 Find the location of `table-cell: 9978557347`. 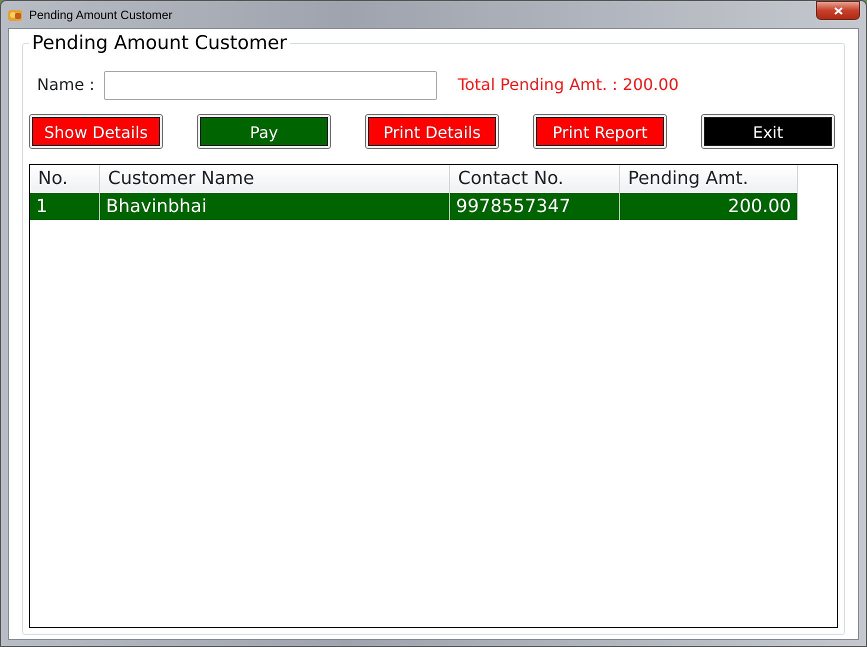

table-cell: 9978557347 is located at coordinates (535, 206).